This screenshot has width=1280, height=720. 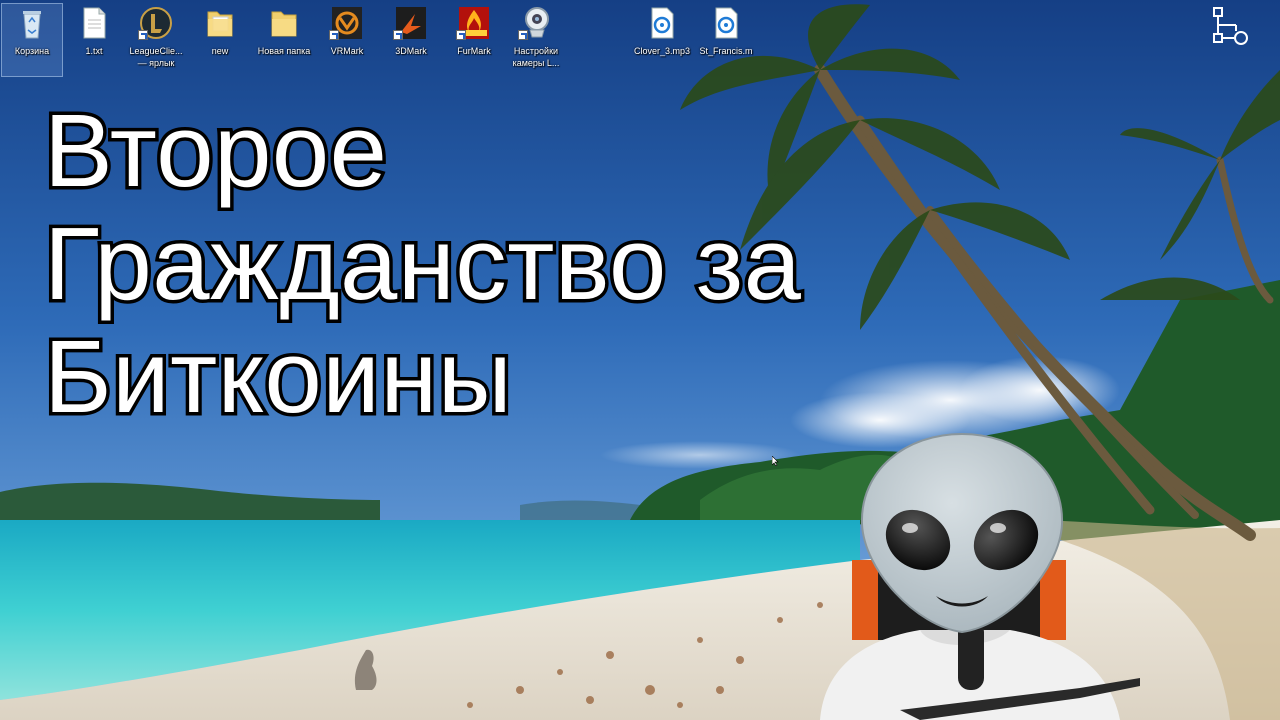 I want to click on desktop-icon-recycle-bin: Корзина, so click(x=32, y=40).